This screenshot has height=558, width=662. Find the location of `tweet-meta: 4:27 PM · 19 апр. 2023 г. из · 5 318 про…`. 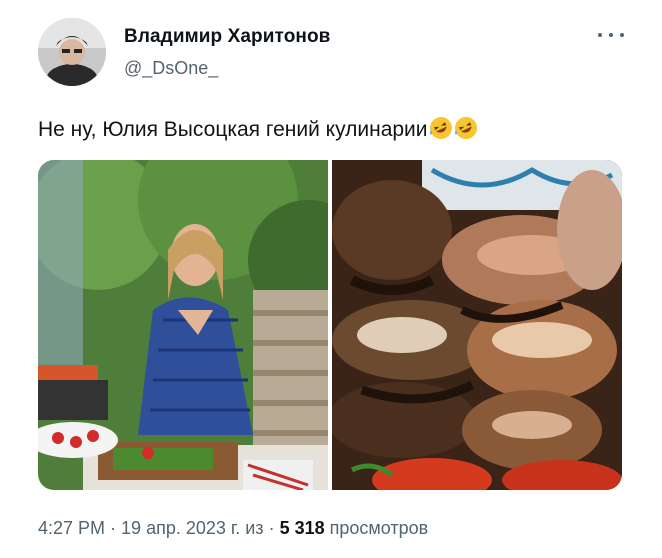

tweet-meta: 4:27 PM · 19 апр. 2023 г. из · 5 318 про… is located at coordinates (233, 528).